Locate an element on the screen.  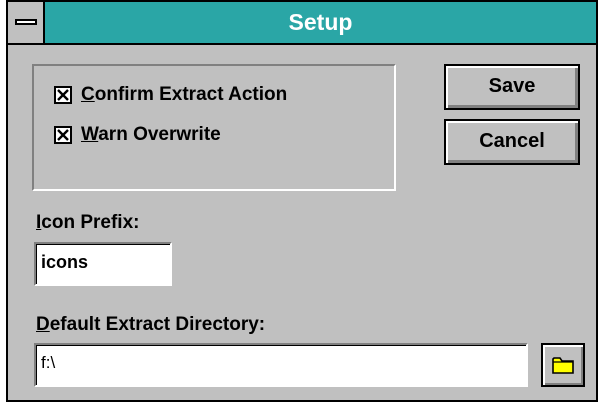
title-bar: Setup is located at coordinates (302, 23).